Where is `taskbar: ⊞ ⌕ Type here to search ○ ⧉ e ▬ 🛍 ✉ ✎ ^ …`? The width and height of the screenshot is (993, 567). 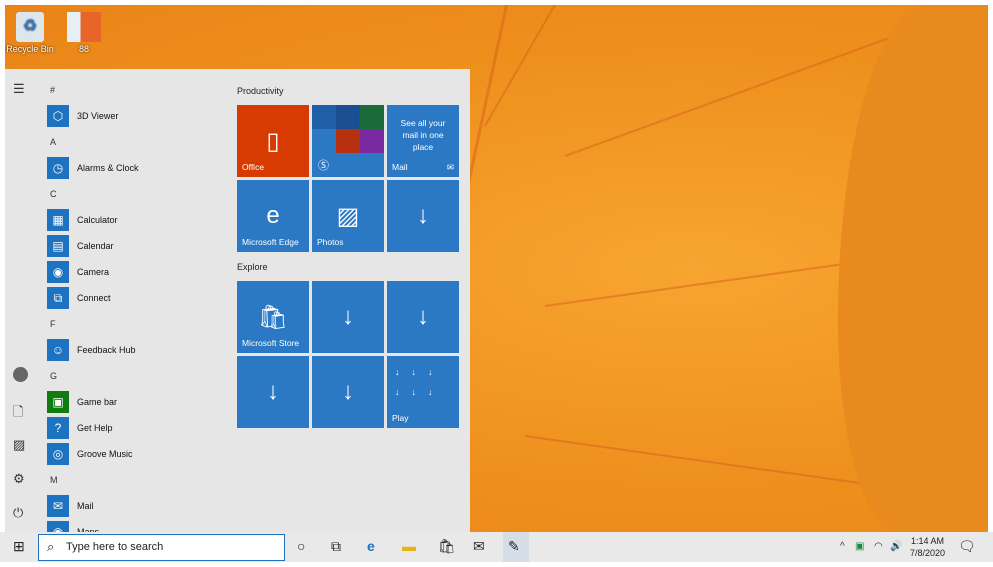
taskbar: ⊞ ⌕ Type here to search ○ ⧉ e ▬ 🛍 ✉ ✎ ^ … is located at coordinates (496, 547).